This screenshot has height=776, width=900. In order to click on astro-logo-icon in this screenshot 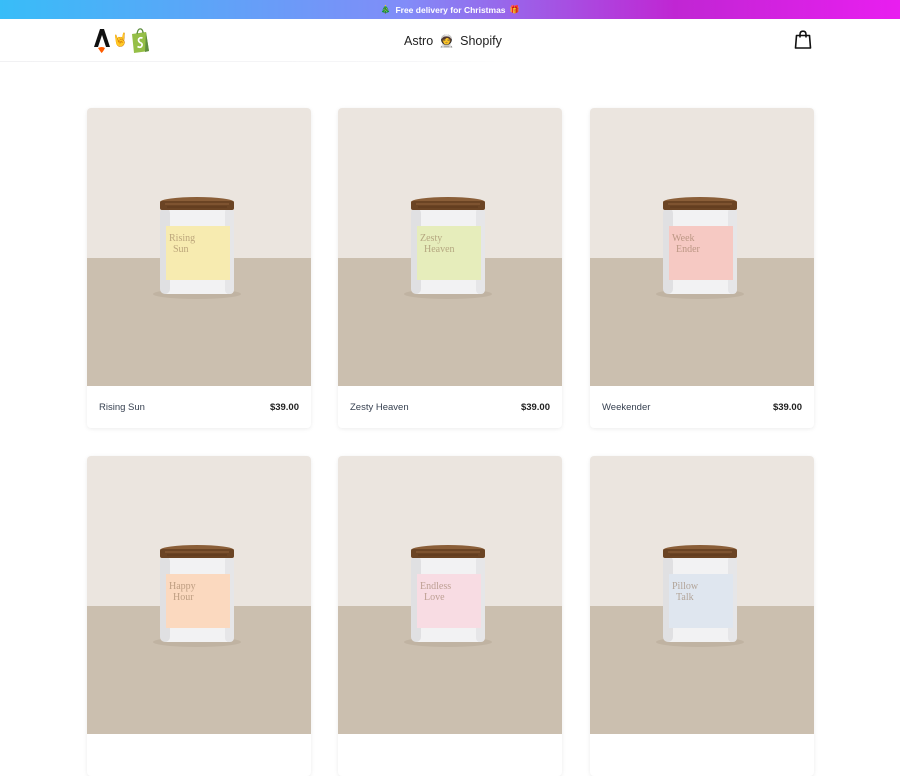, I will do `click(102, 41)`.